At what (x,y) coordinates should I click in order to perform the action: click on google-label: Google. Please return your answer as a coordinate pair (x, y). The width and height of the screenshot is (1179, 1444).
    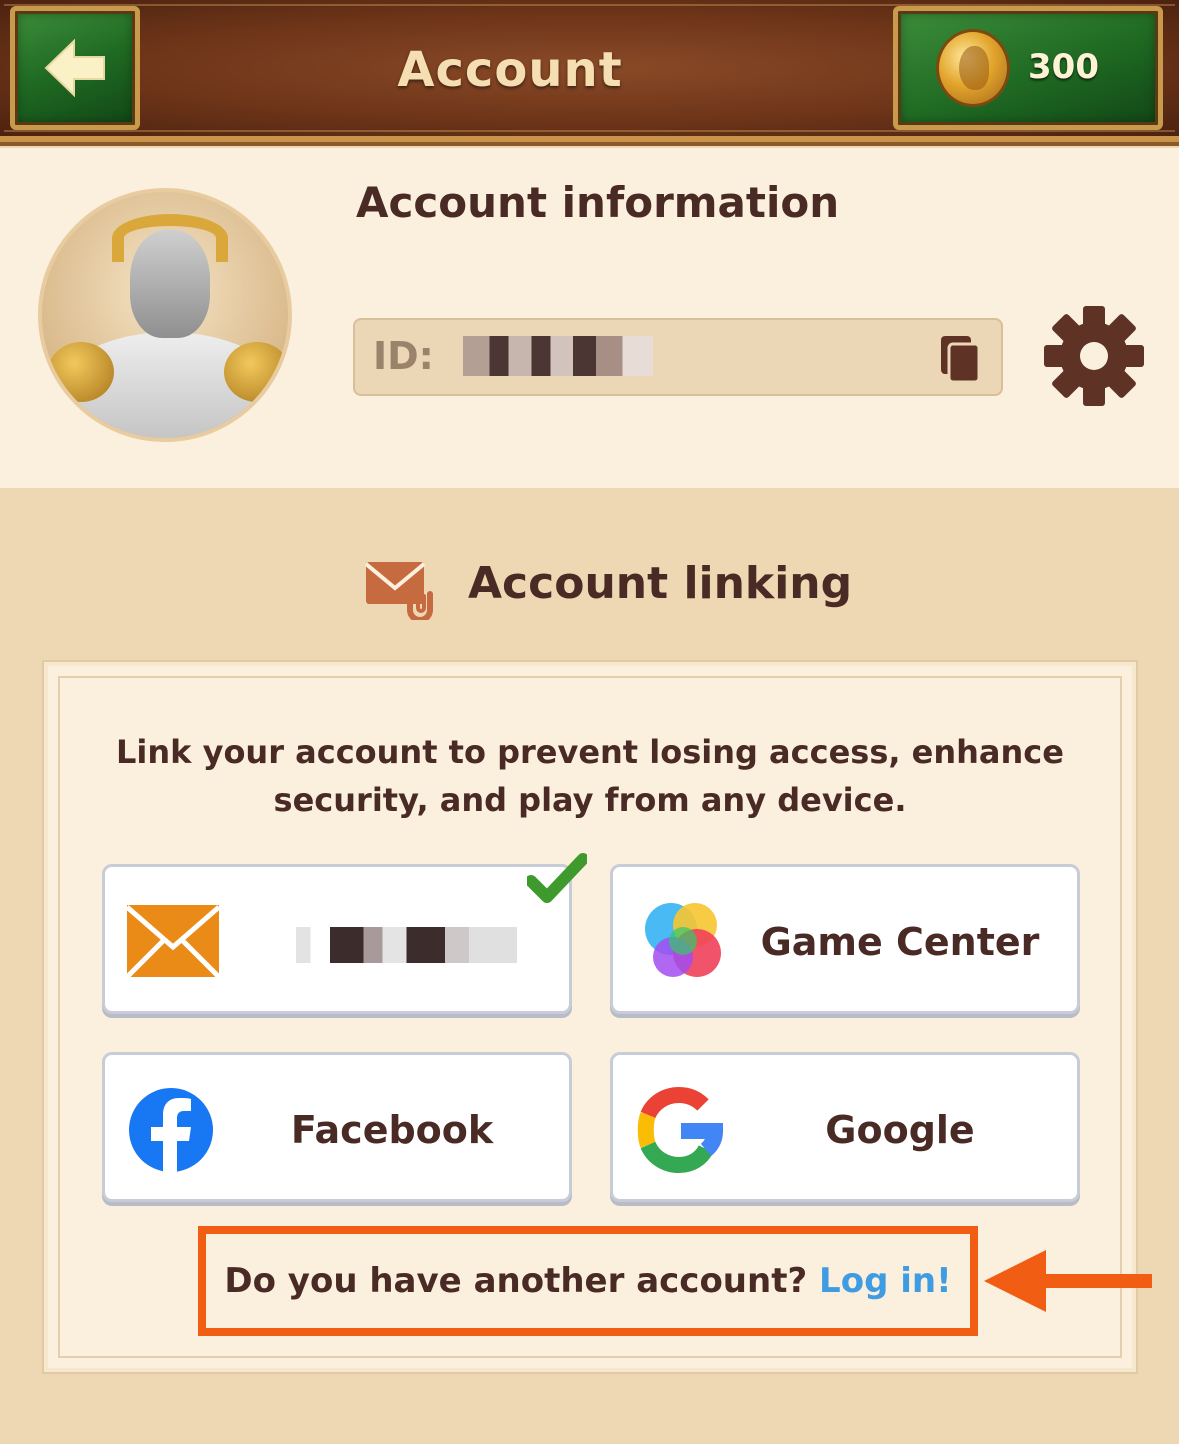
    Looking at the image, I should click on (900, 1130).